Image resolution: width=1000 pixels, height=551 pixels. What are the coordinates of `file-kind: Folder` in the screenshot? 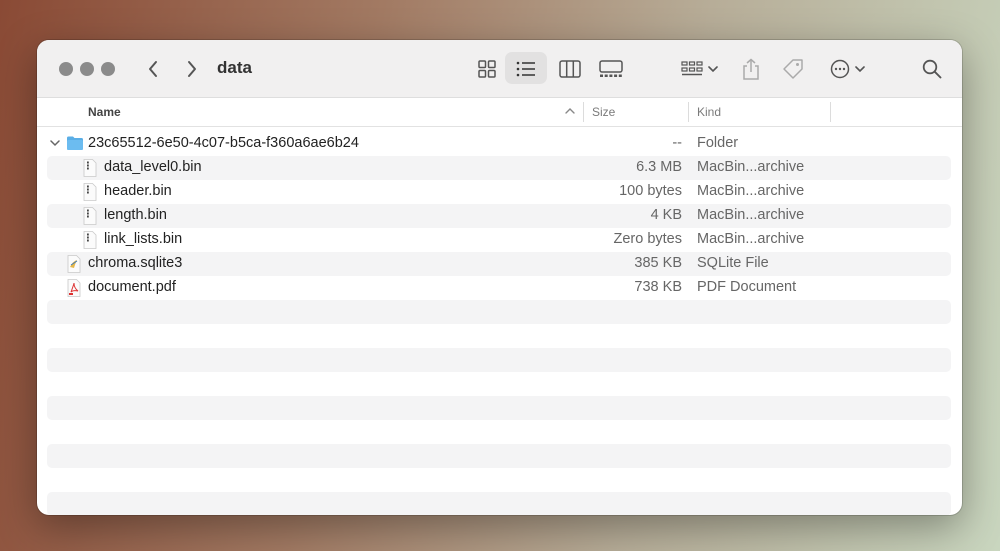 It's located at (718, 143).